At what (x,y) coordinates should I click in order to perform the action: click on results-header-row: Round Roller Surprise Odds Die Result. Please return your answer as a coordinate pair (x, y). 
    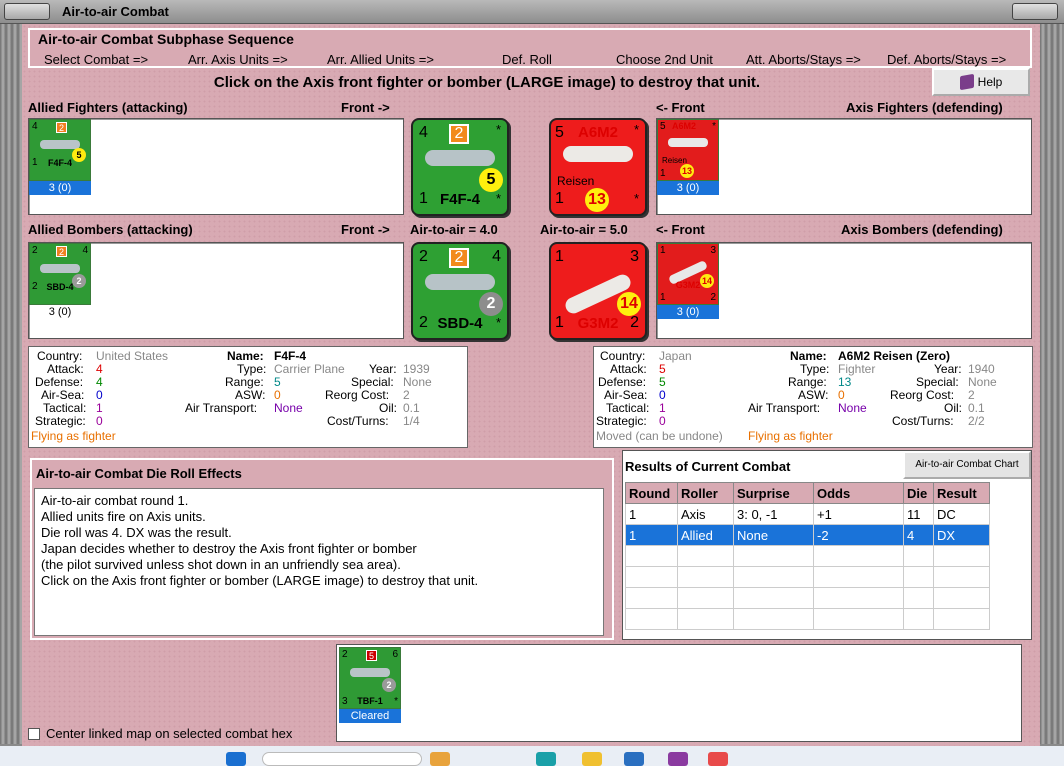
    Looking at the image, I should click on (807, 493).